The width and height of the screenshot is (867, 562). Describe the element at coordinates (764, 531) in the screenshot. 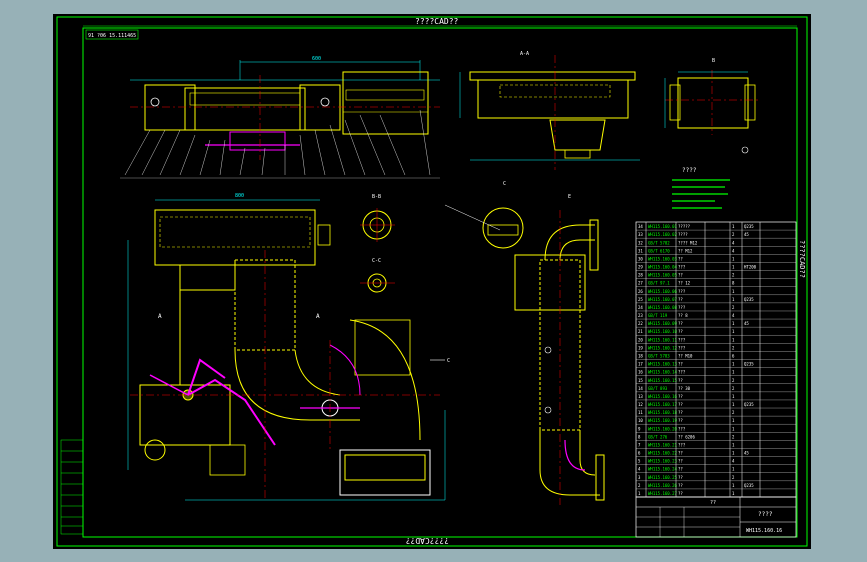

I see `title-block-drawing-no: WH115.160.16` at that location.